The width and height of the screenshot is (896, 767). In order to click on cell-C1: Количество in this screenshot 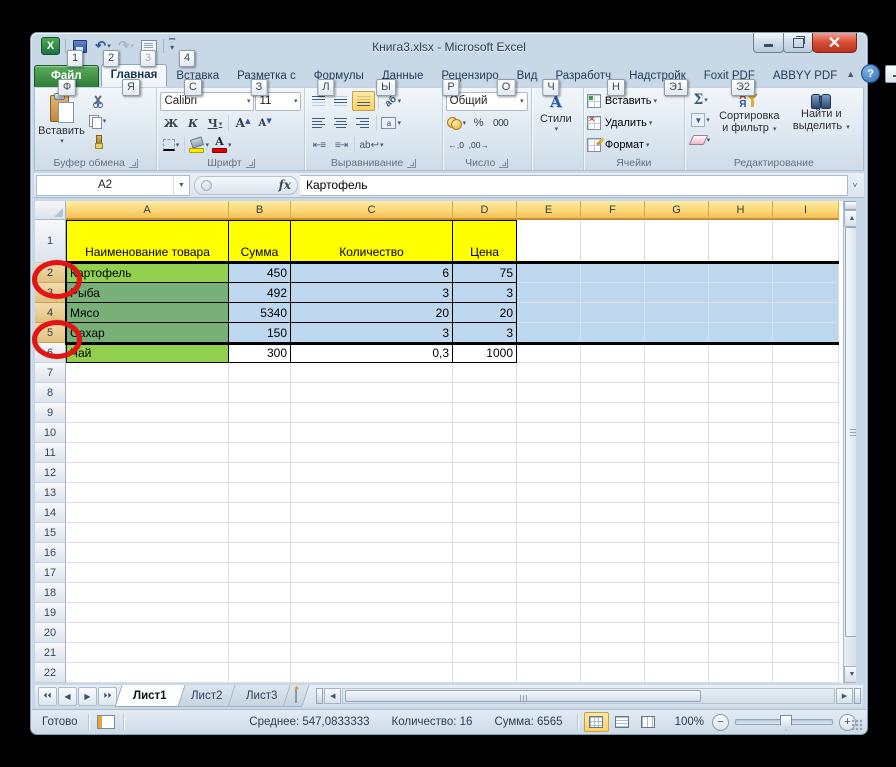, I will do `click(372, 241)`.